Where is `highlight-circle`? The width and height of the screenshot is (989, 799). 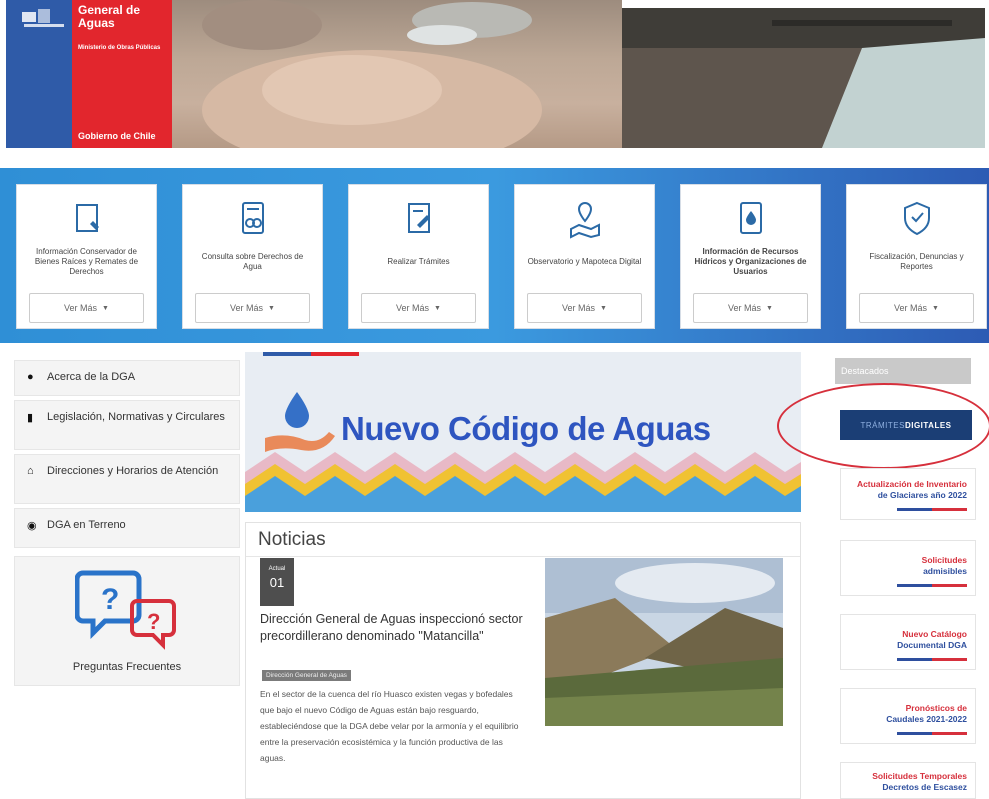 highlight-circle is located at coordinates (883, 426).